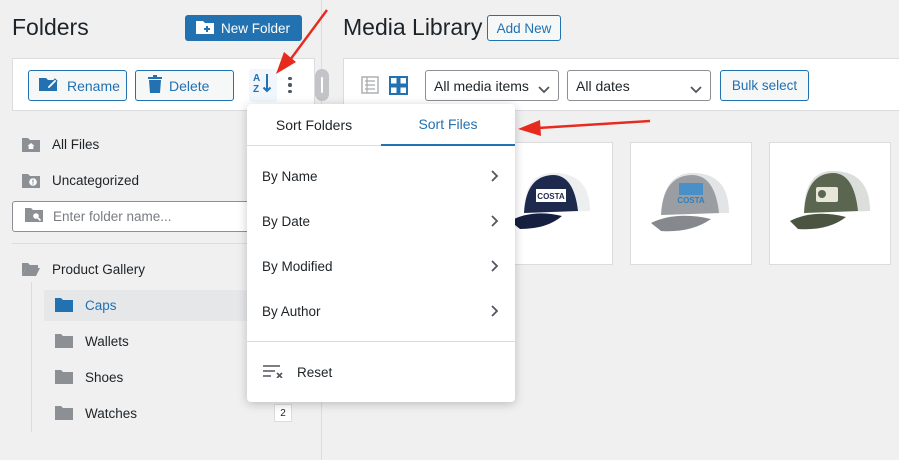 Image resolution: width=899 pixels, height=460 pixels. I want to click on folder-search-icon, so click(34, 217).